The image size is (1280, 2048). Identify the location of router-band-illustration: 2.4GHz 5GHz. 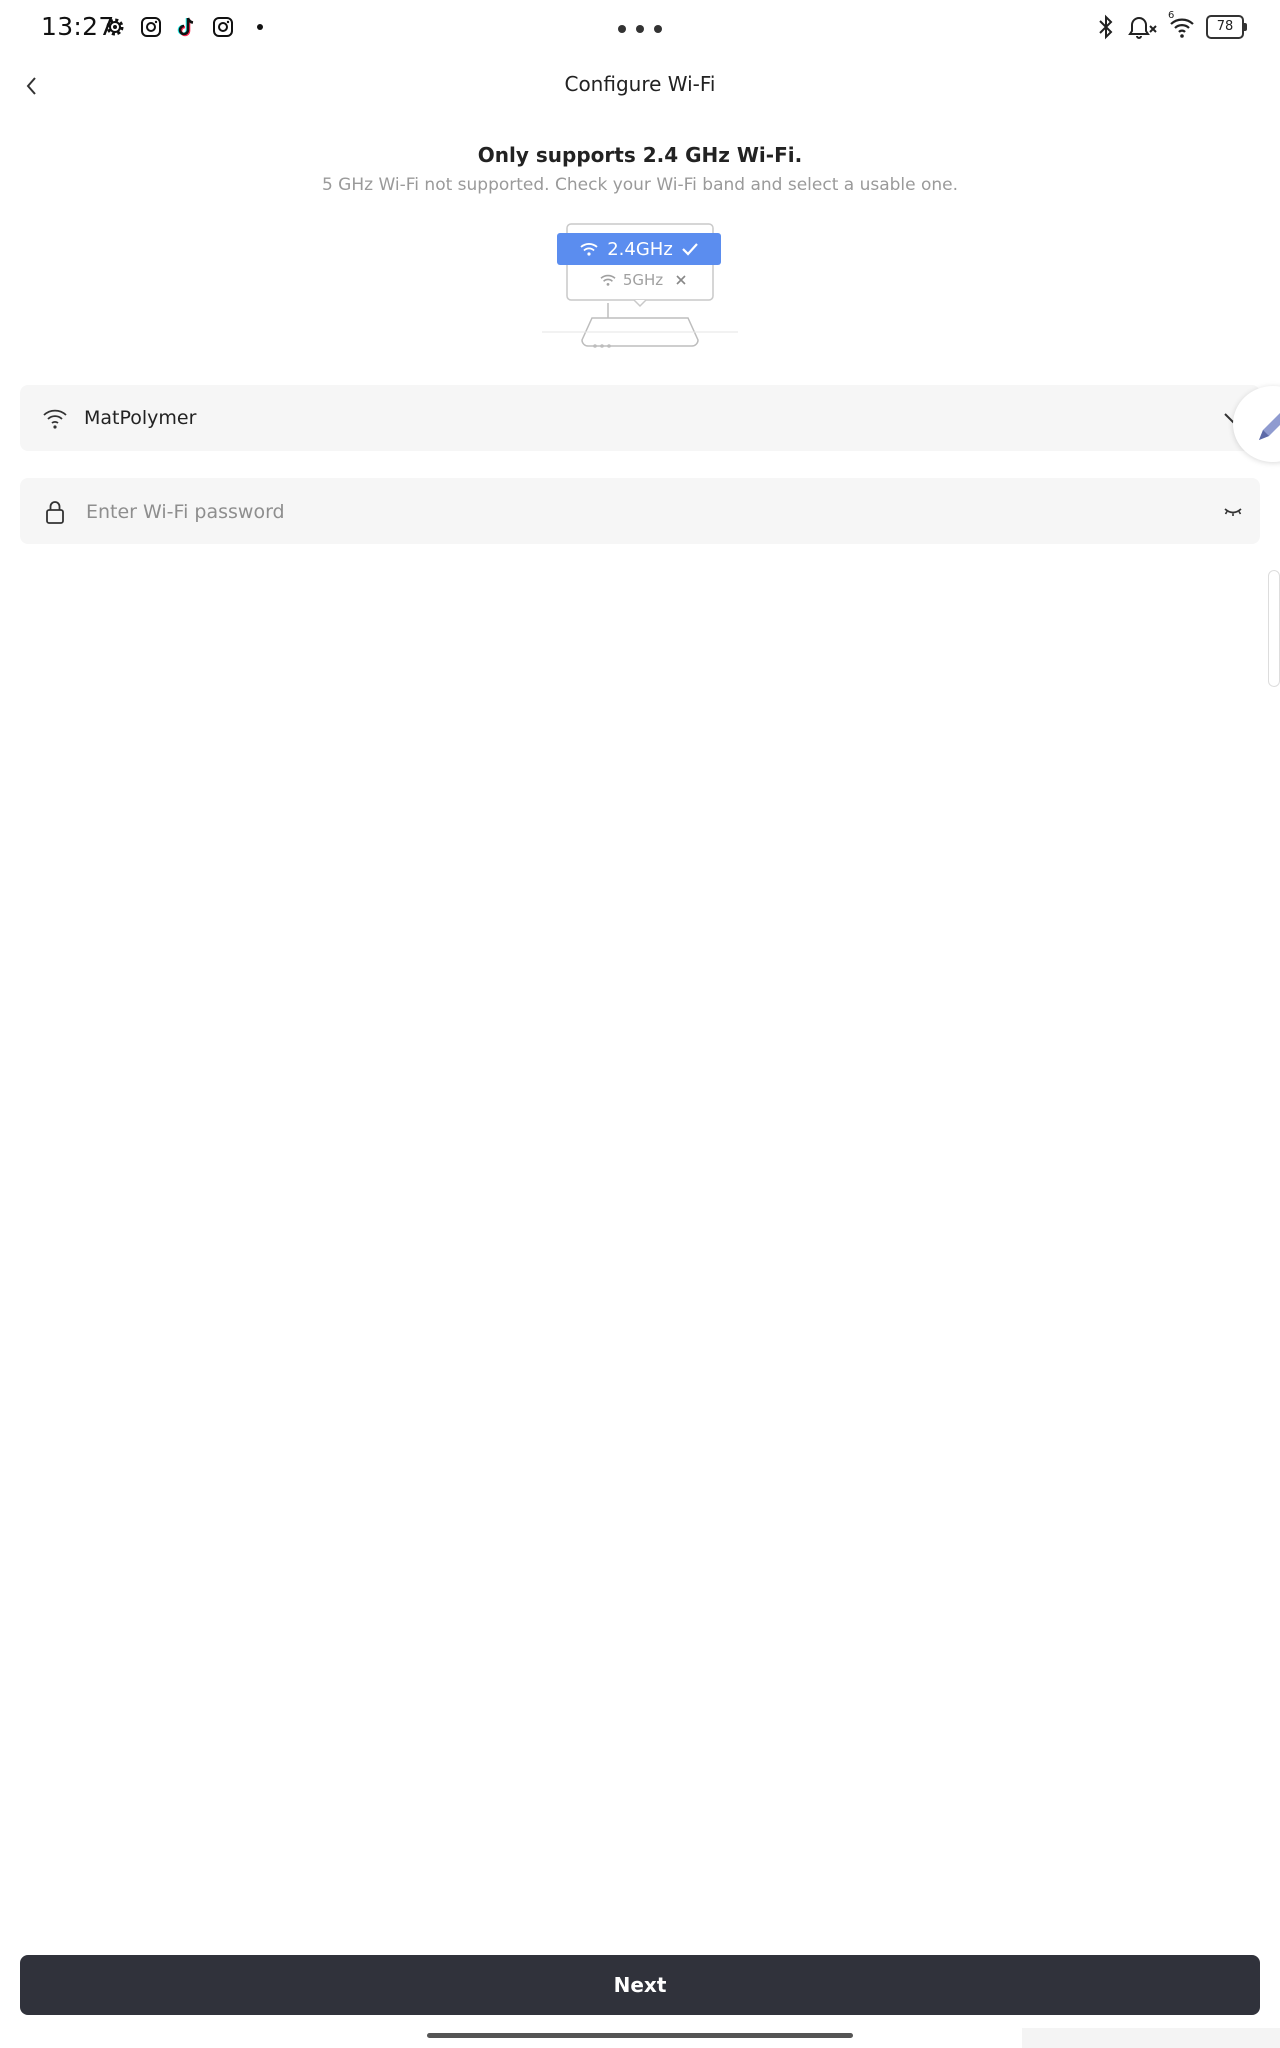
(640, 290).